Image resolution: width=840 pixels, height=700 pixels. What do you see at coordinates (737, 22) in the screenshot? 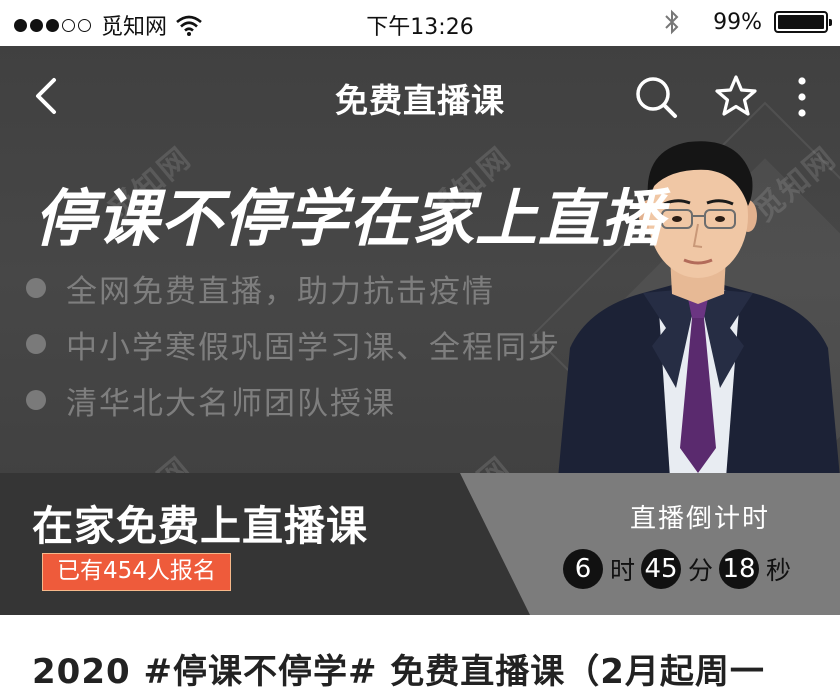
I see `battery-percent: 99%` at bounding box center [737, 22].